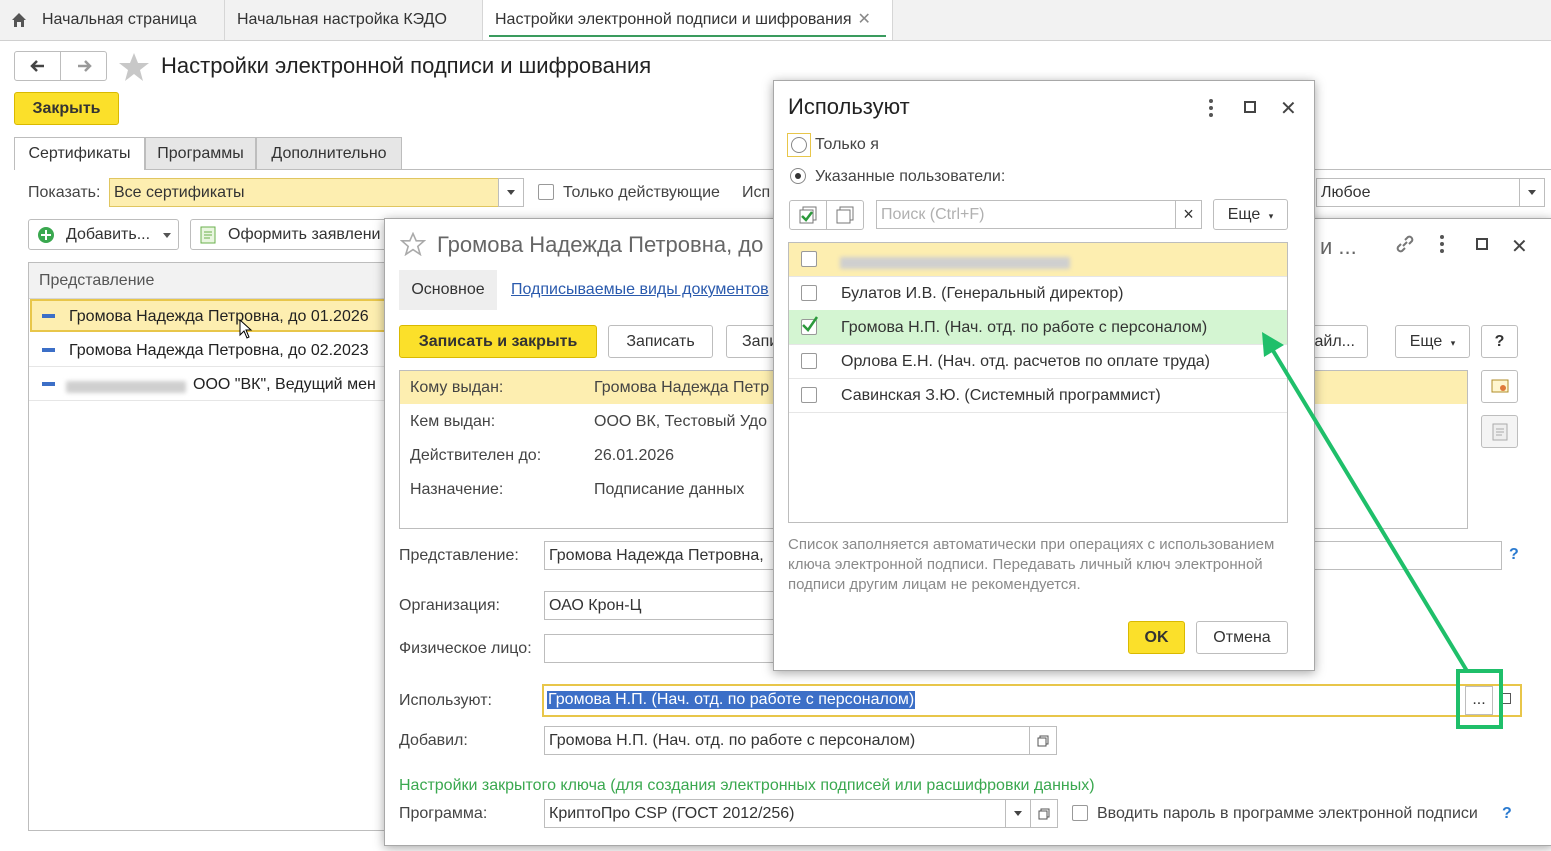 Image resolution: width=1551 pixels, height=851 pixels. I want to click on annotation-arrow-line, so click(1368, 507).